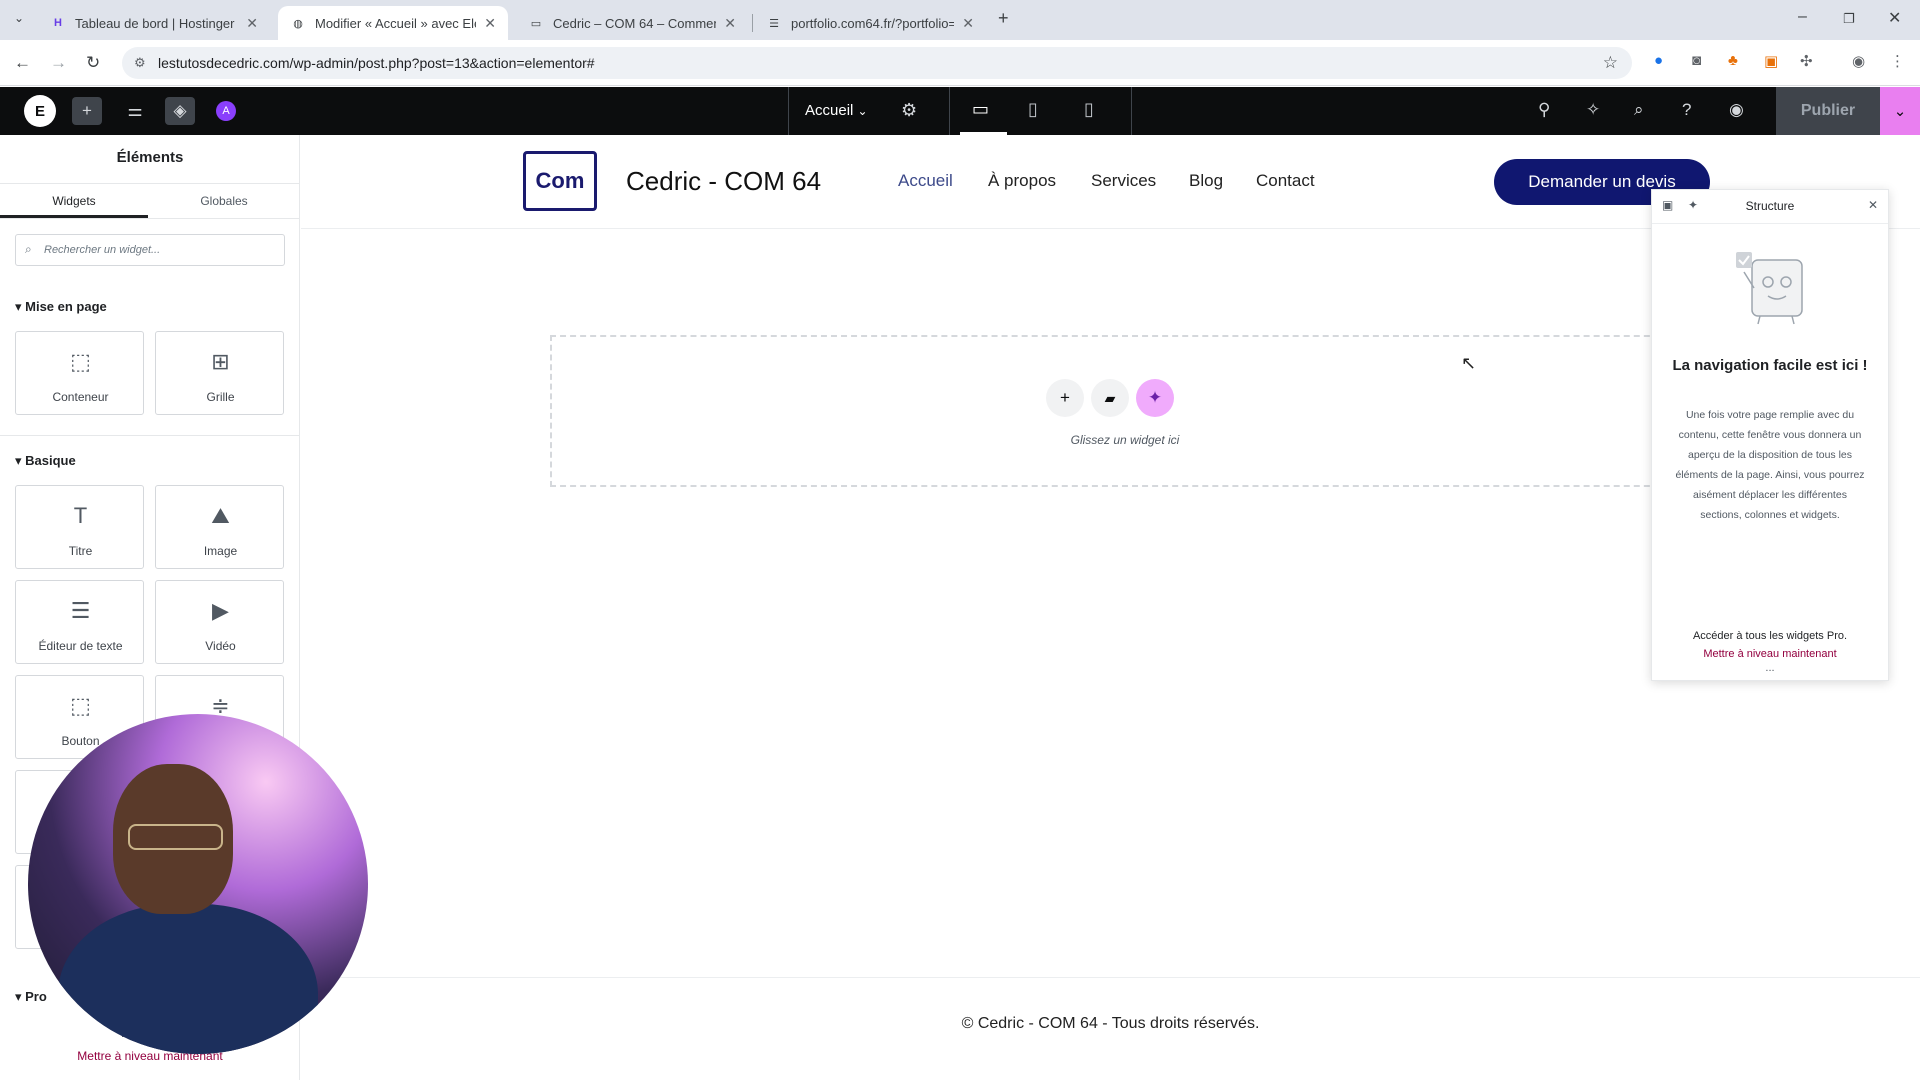  What do you see at coordinates (87, 111) in the screenshot?
I see `add-element-button: +` at bounding box center [87, 111].